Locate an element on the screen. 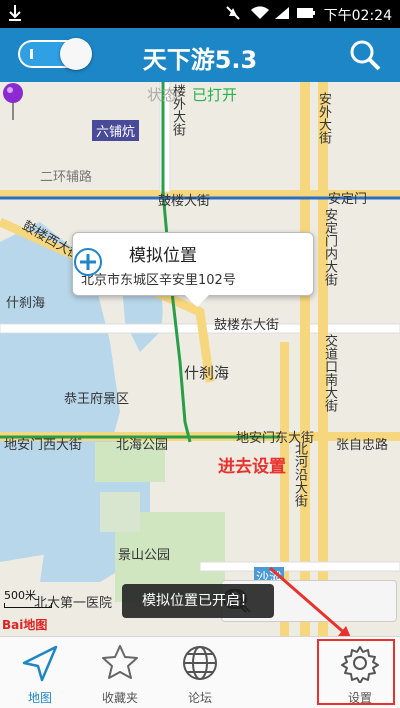 The height and width of the screenshot is (708, 400). map-scale-bar is located at coordinates (28, 605).